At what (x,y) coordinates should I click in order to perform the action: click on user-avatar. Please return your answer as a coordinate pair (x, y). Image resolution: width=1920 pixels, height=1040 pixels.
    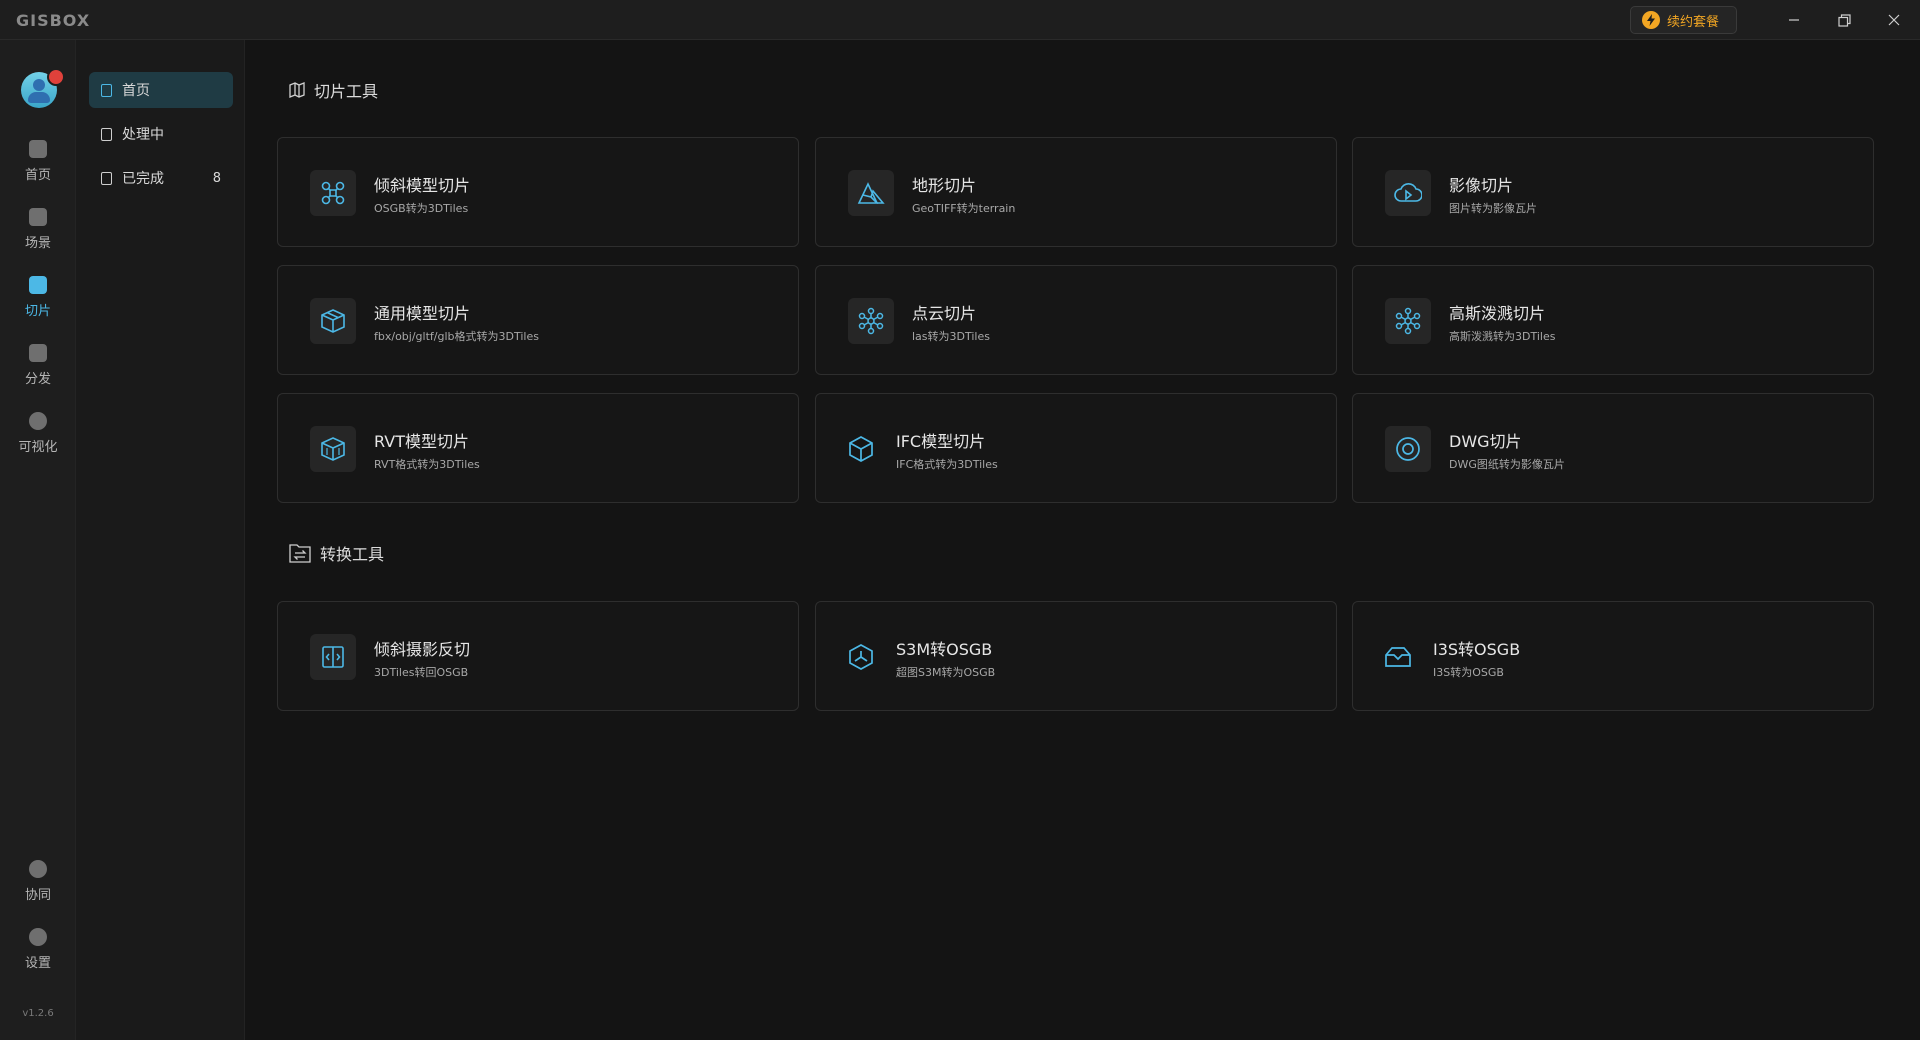
    Looking at the image, I should click on (43, 88).